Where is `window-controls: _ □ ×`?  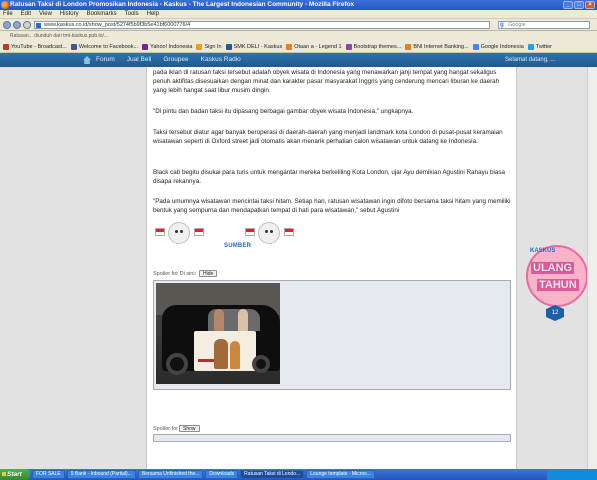
window-controls: _ □ × is located at coordinates (579, 5).